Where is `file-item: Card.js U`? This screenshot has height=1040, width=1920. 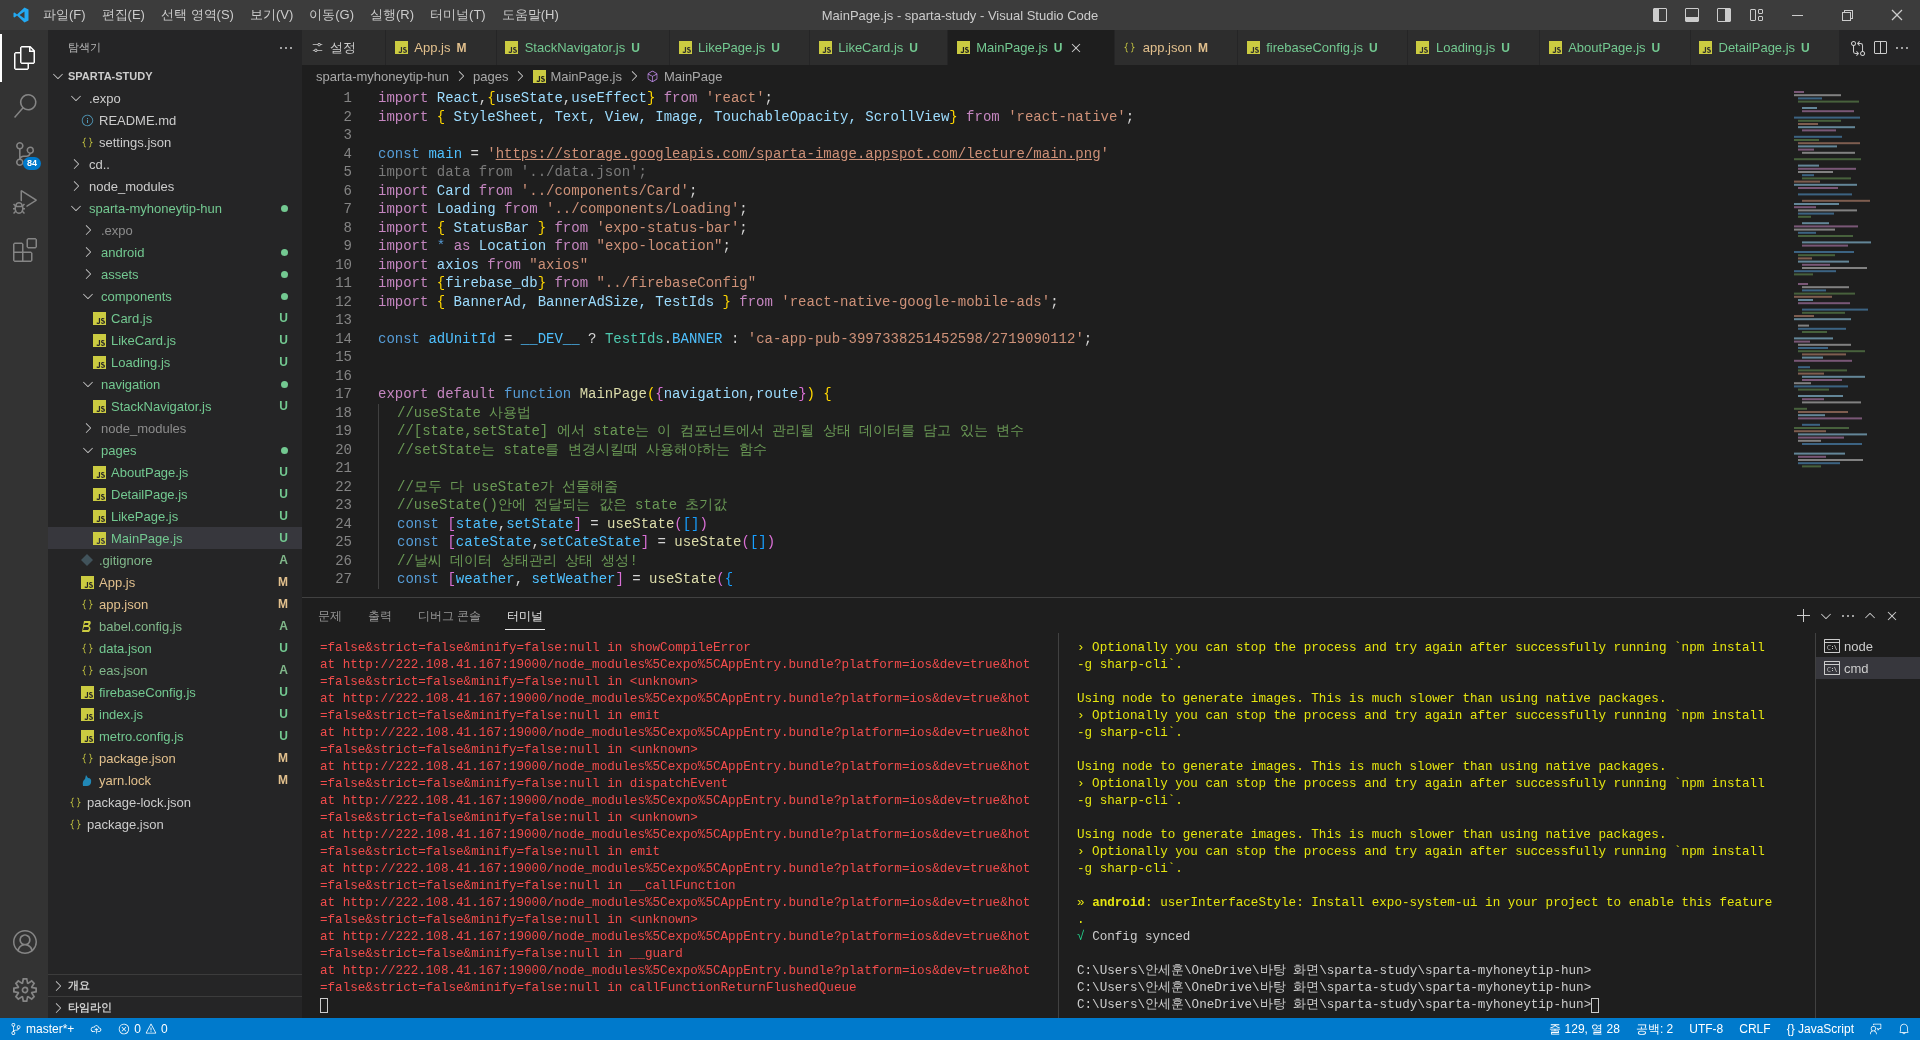
file-item: Card.js U is located at coordinates (175, 318).